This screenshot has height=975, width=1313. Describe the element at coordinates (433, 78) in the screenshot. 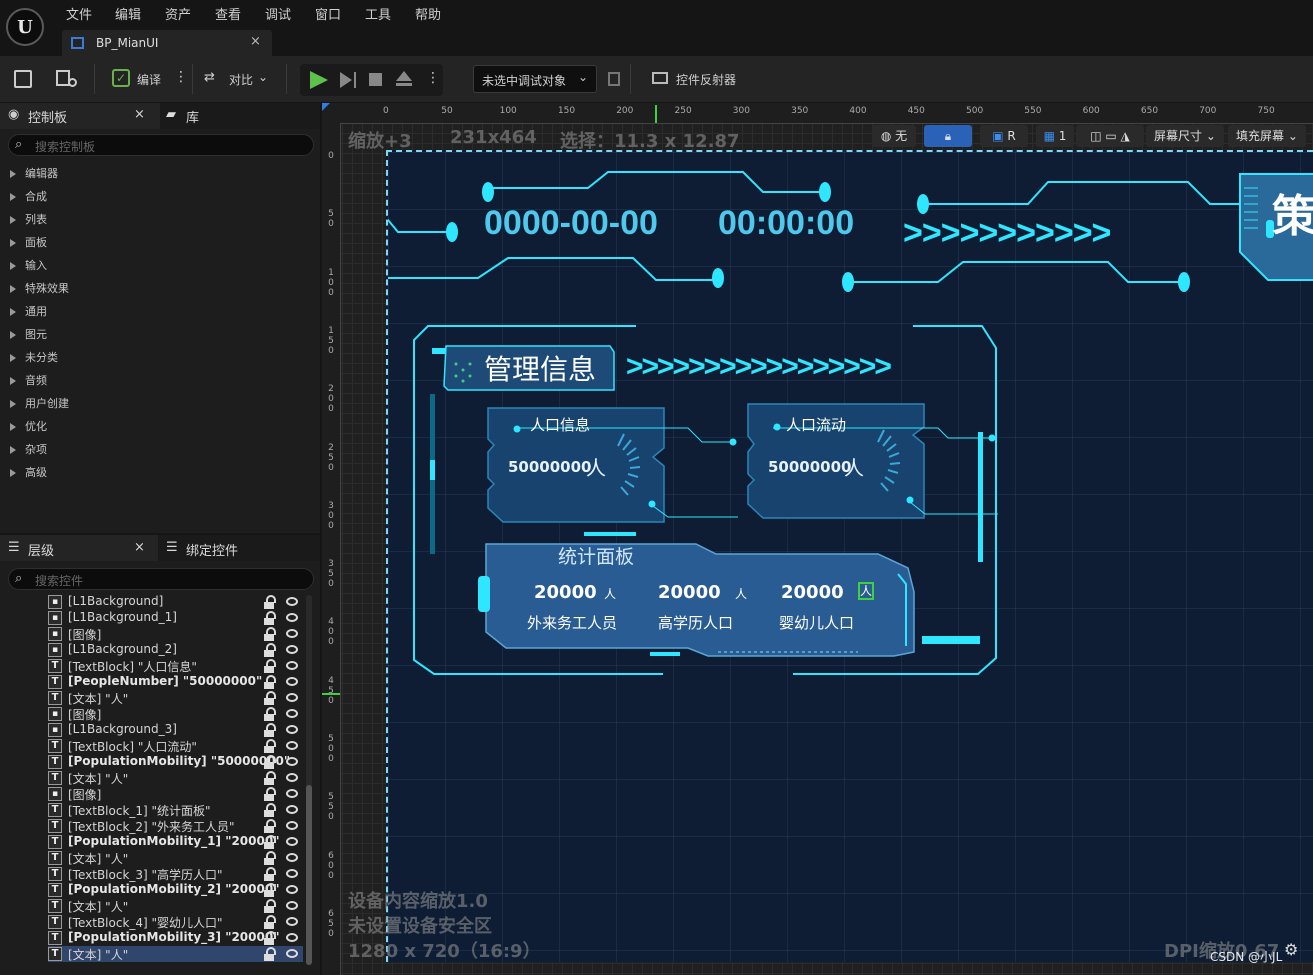

I see `play-options-icon: ⋮` at that location.